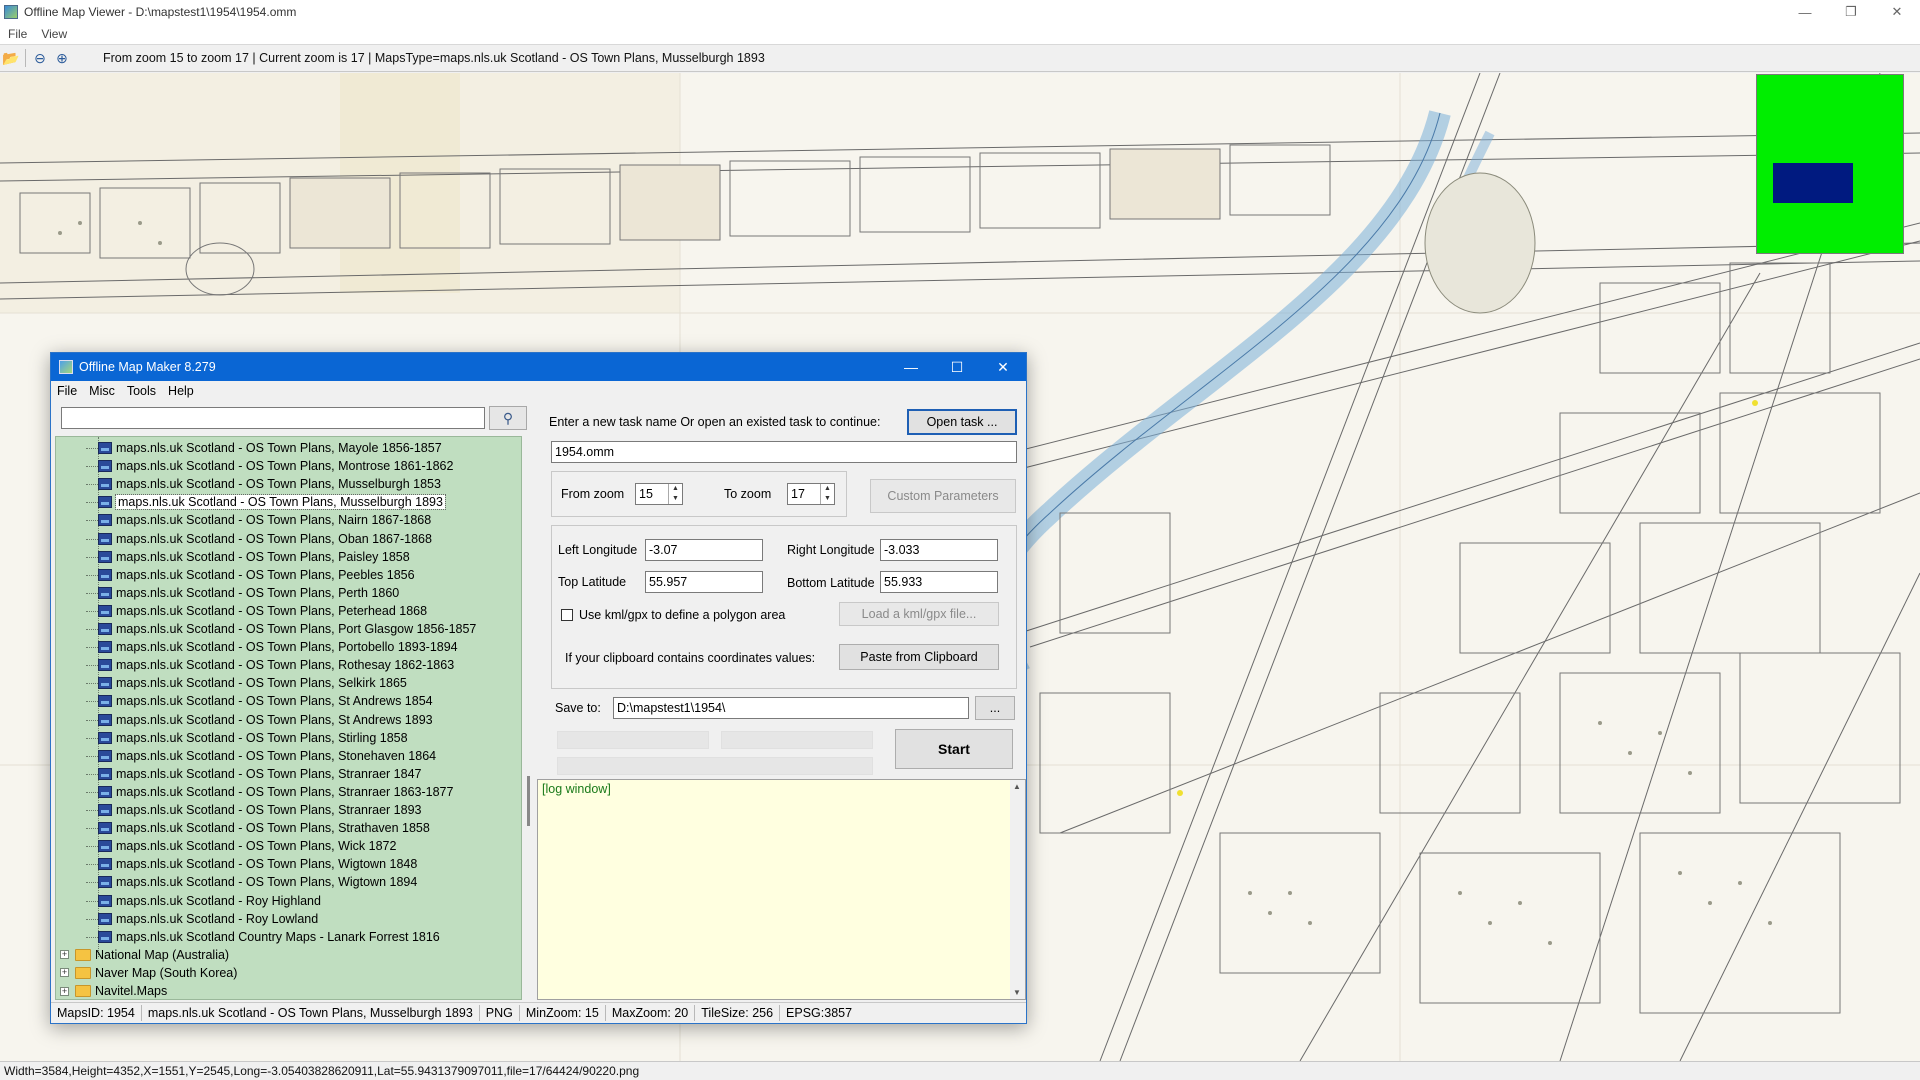  I want to click on paste-clipboard-button: Paste from Clipboard, so click(919, 657).